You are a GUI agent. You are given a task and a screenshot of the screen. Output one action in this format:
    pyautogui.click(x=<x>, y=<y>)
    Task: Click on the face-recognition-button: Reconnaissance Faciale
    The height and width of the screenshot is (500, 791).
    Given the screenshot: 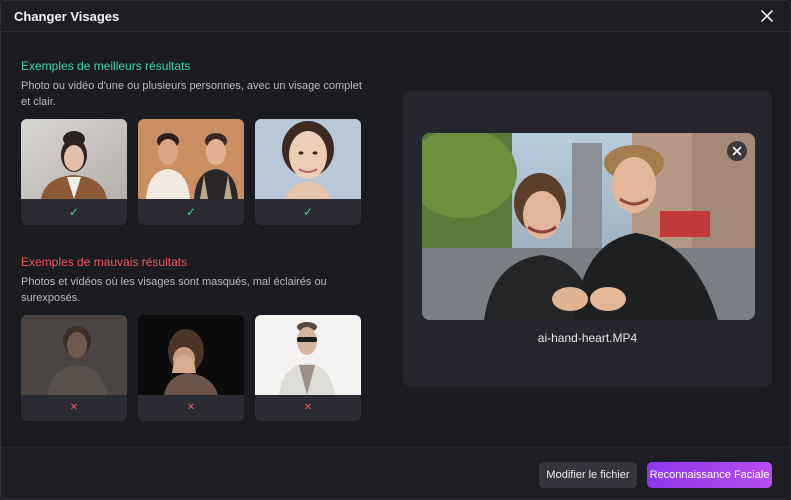 What is the action you would take?
    pyautogui.click(x=709, y=475)
    